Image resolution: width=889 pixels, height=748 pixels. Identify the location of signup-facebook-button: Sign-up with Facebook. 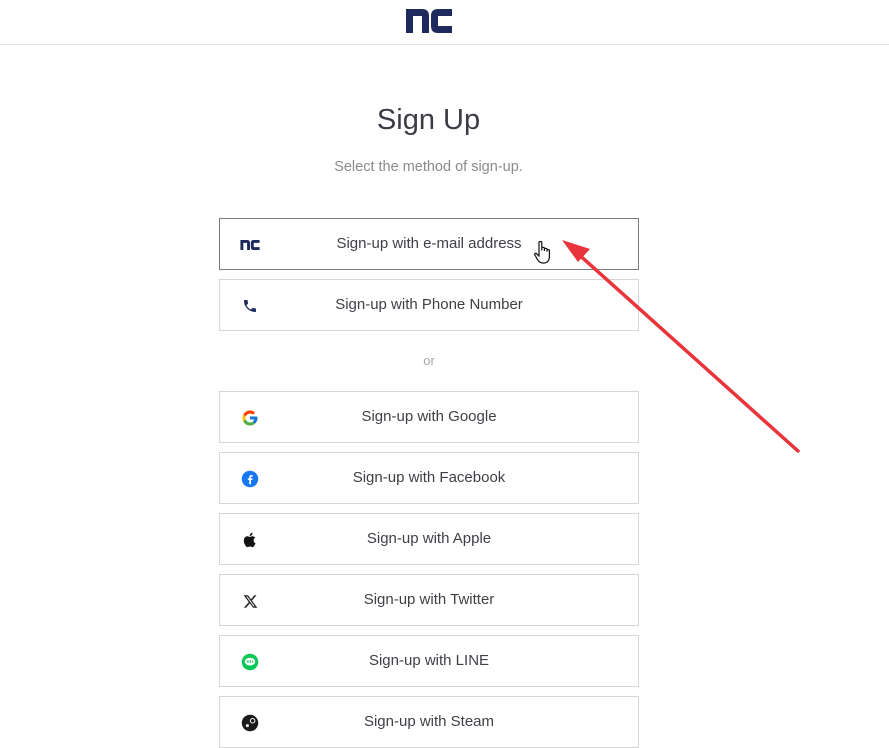
(429, 478).